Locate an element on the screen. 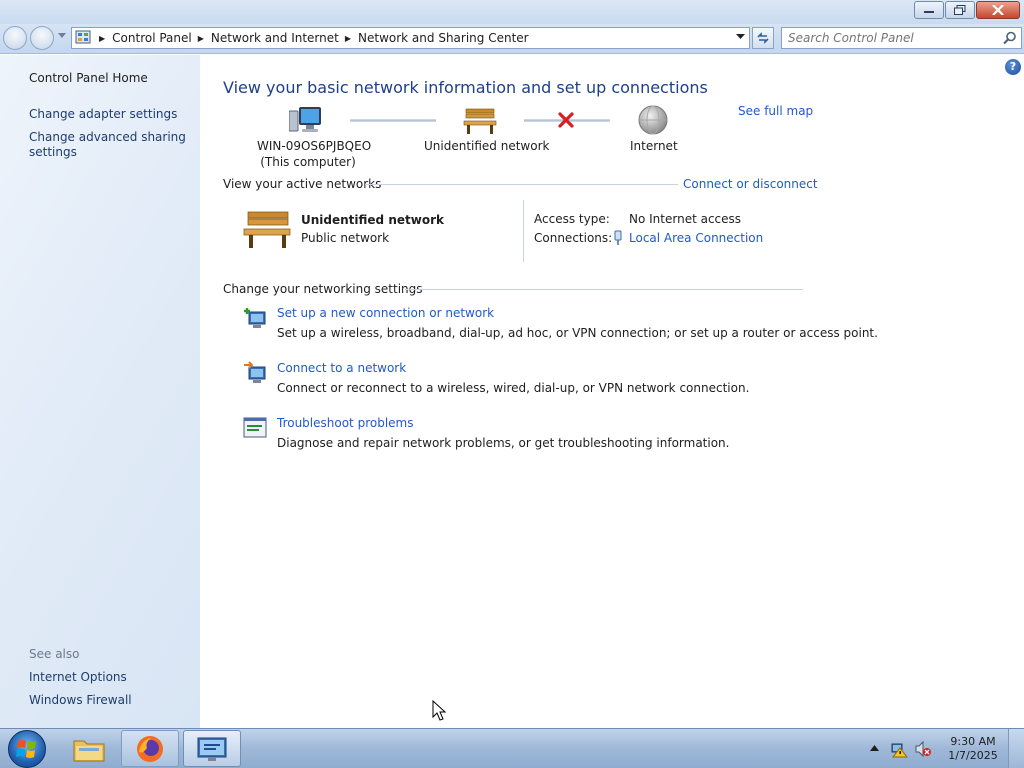 The width and height of the screenshot is (1024, 768). system-clock: 9:30 AM 1/7/2025 is located at coordinates (973, 749).